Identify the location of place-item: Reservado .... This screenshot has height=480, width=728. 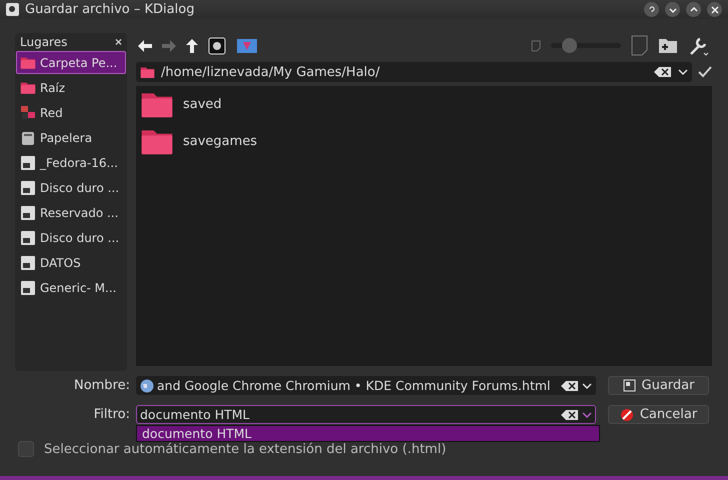
(71, 212).